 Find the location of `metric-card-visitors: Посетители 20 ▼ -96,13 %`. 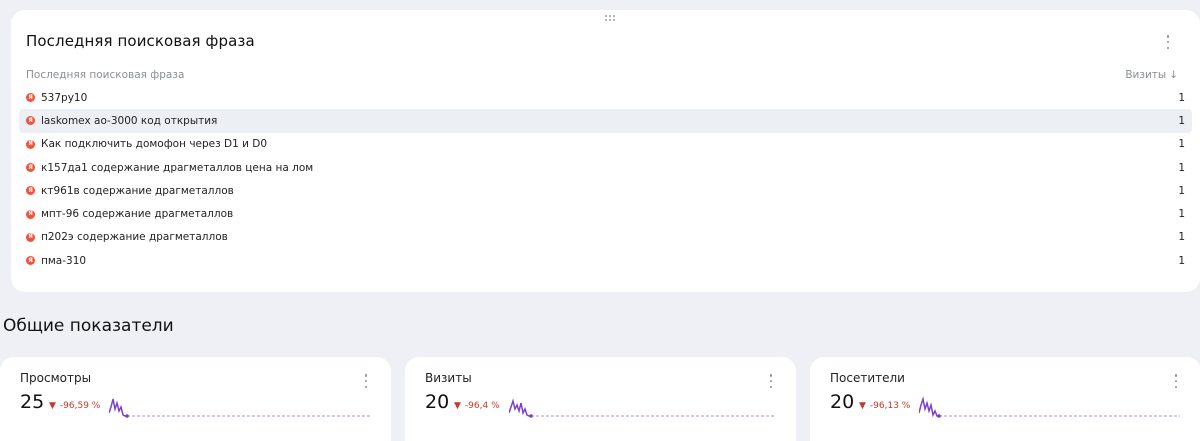

metric-card-visitors: Посетители 20 ▼ -96,13 % is located at coordinates (1005, 399).